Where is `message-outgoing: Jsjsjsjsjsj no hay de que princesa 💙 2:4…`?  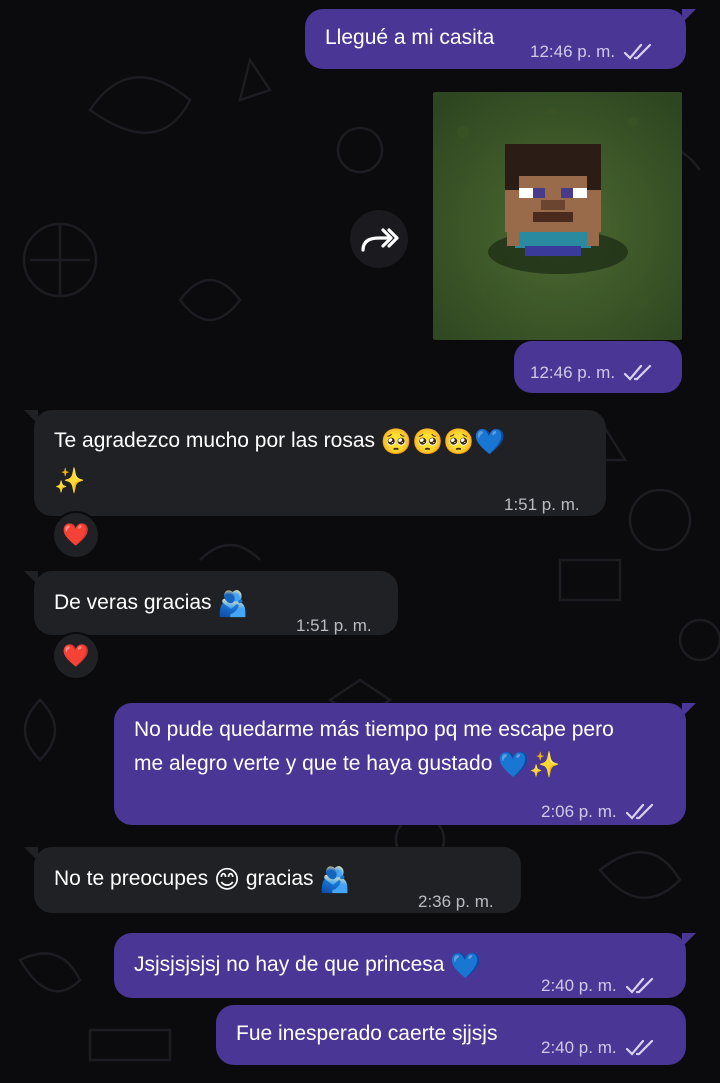
message-outgoing: Jsjsjsjsjsj no hay de que princesa 💙 2:4… is located at coordinates (405, 965).